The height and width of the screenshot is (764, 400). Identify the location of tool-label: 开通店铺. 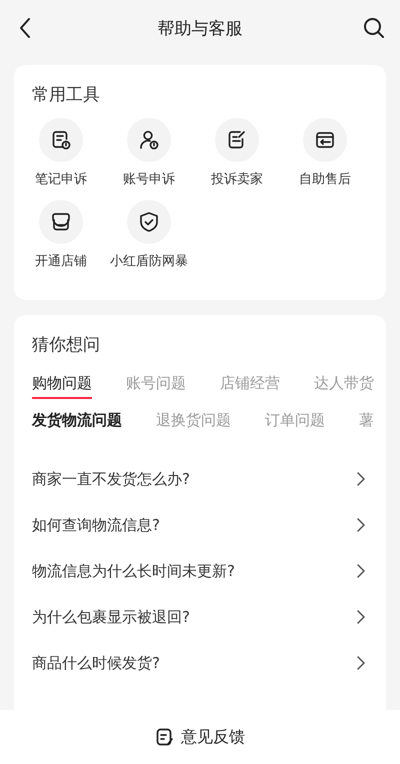
(61, 261).